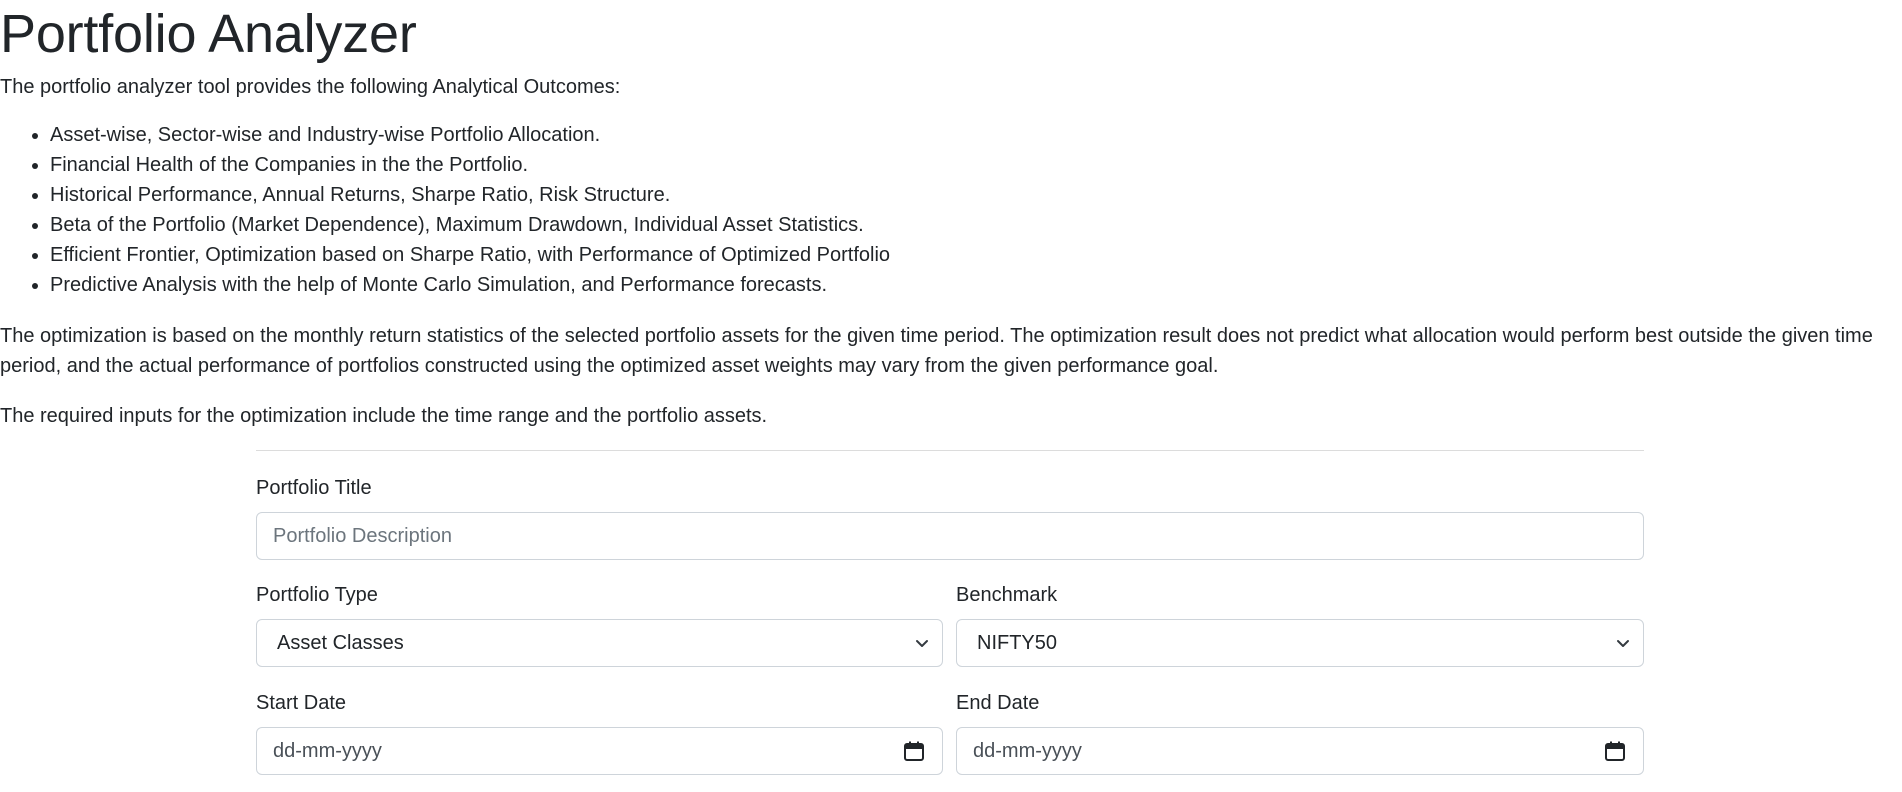 The width and height of the screenshot is (1902, 792). Describe the element at coordinates (950, 450) in the screenshot. I see `divider` at that location.